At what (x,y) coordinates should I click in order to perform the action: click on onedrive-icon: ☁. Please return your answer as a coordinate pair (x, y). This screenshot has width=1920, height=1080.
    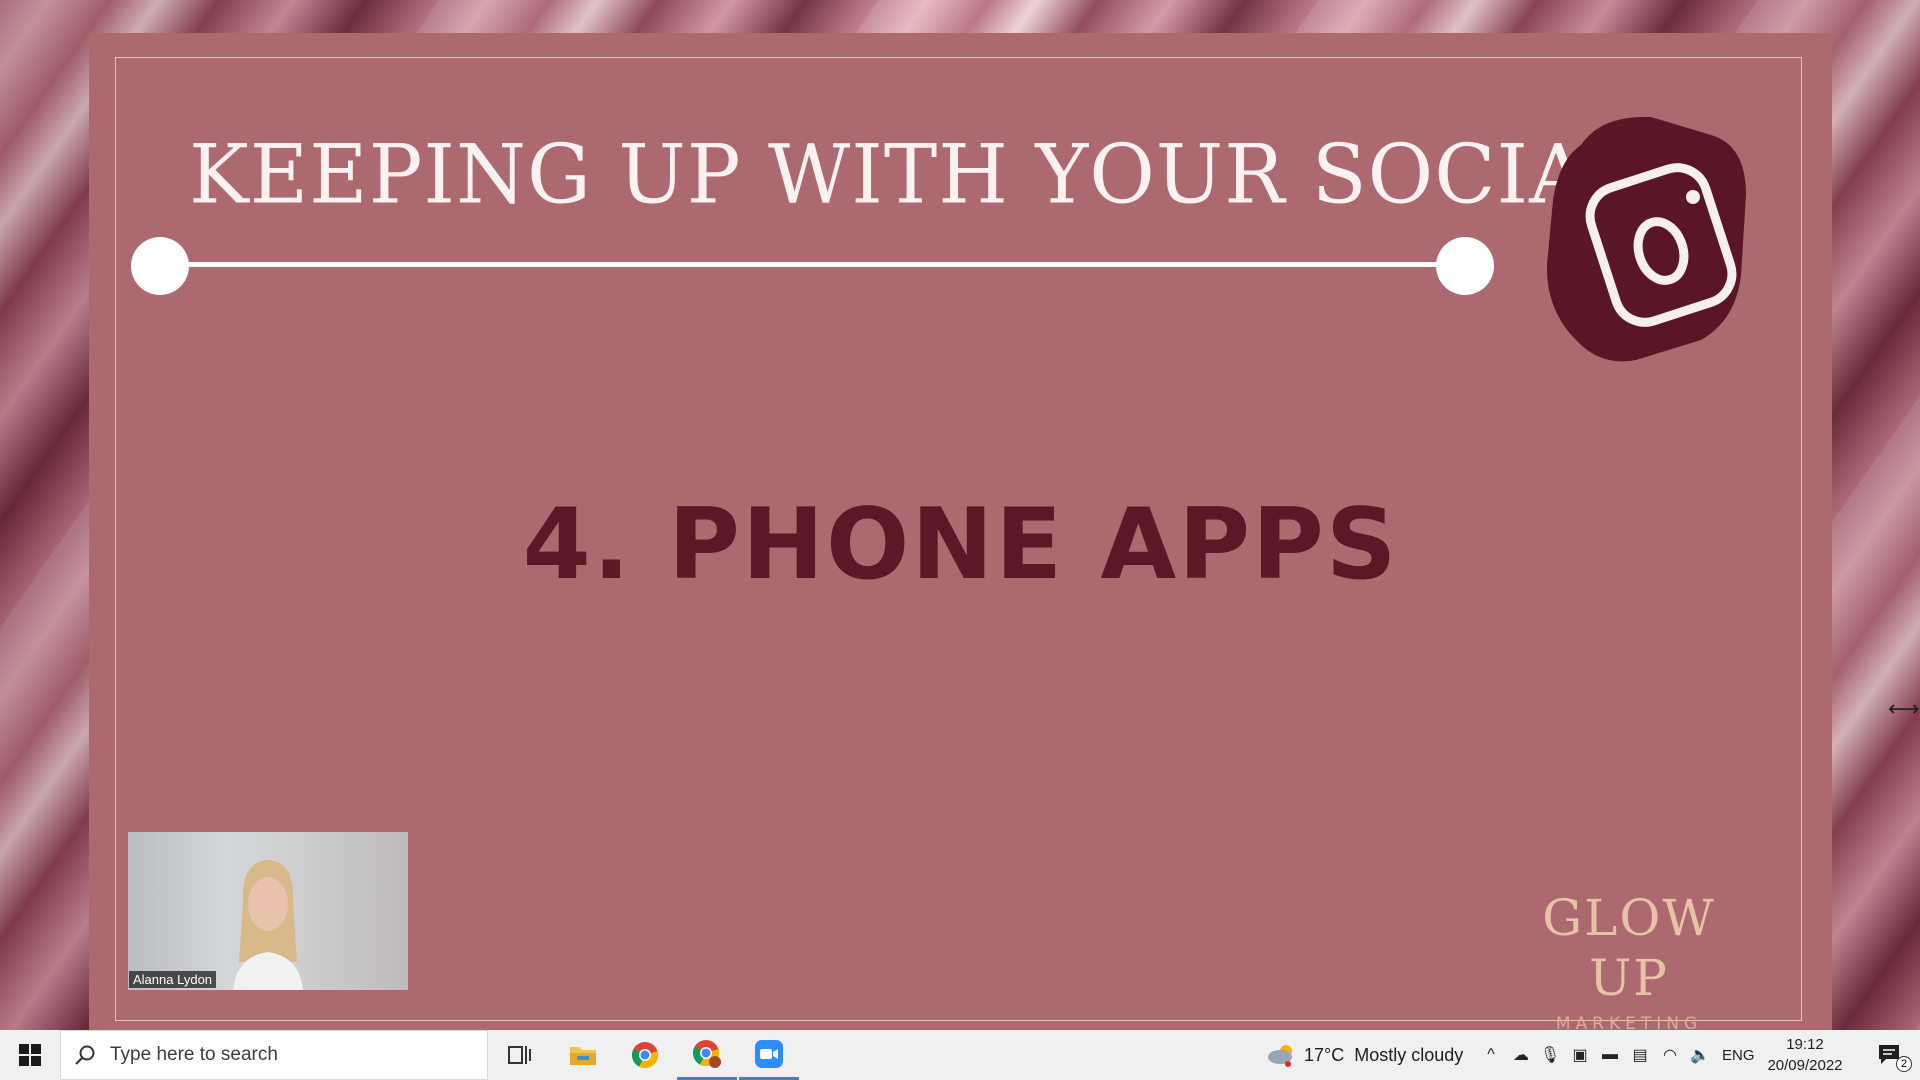
    Looking at the image, I should click on (1521, 1055).